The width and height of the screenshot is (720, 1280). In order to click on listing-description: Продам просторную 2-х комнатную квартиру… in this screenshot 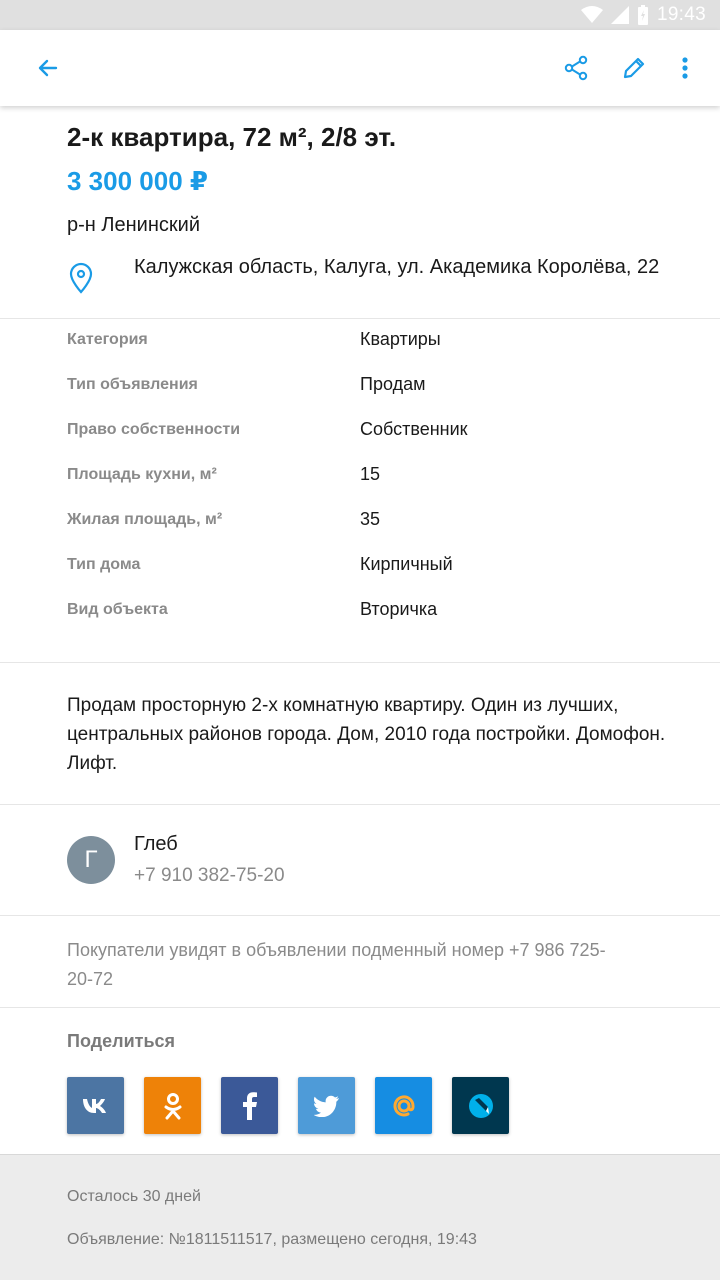, I will do `click(366, 734)`.